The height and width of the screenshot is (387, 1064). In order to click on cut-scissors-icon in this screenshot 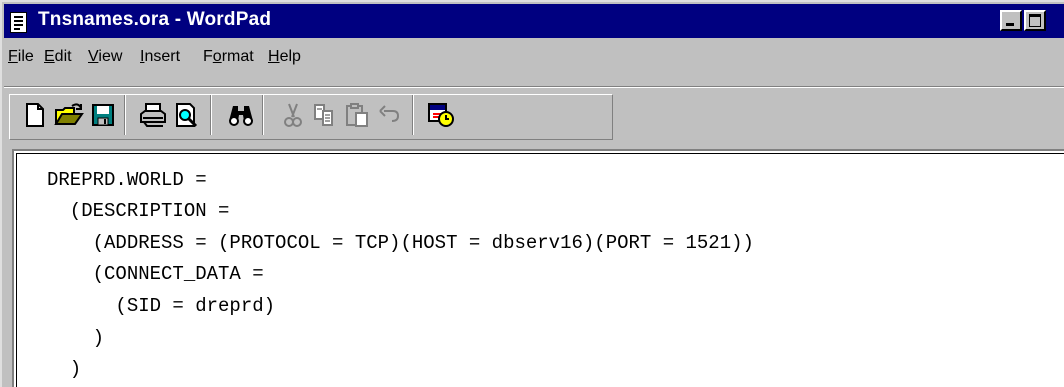, I will do `click(293, 115)`.